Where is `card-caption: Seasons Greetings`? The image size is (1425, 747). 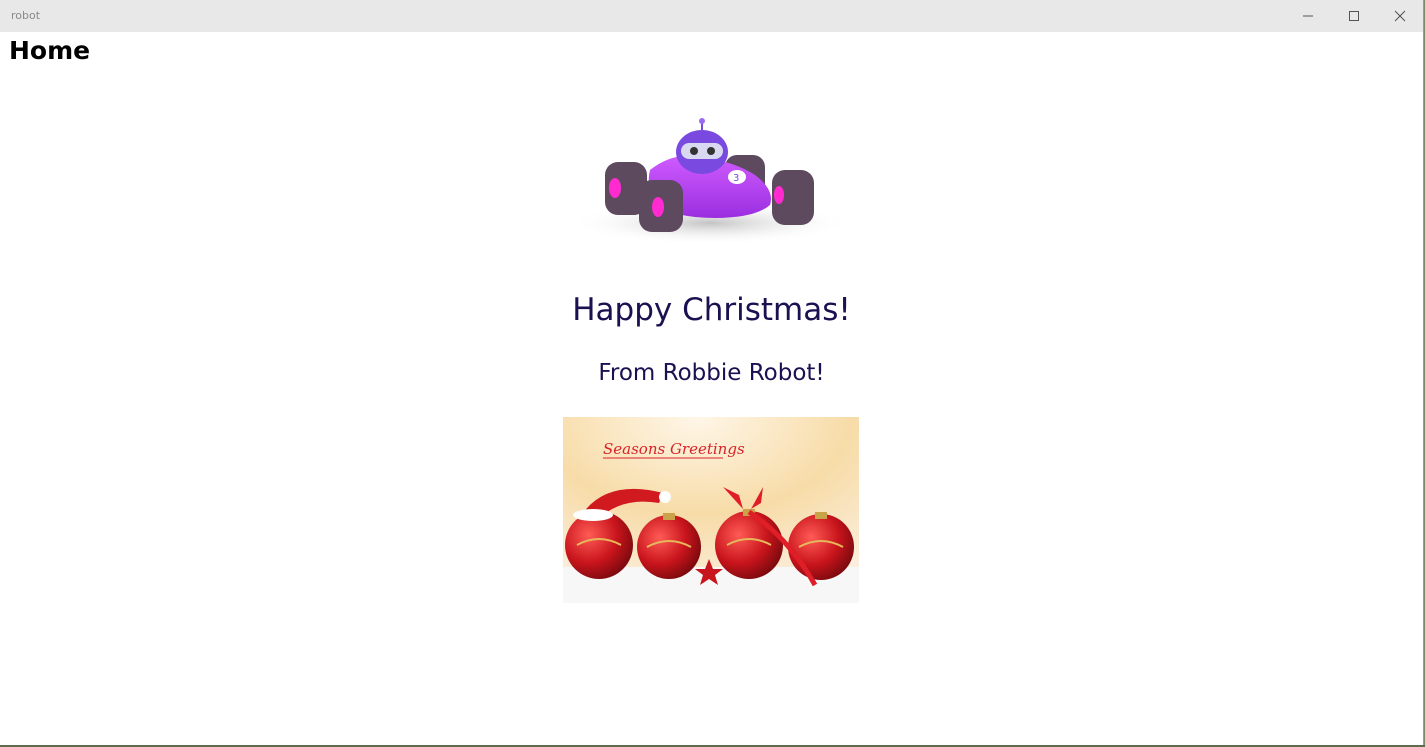 card-caption: Seasons Greetings is located at coordinates (674, 449).